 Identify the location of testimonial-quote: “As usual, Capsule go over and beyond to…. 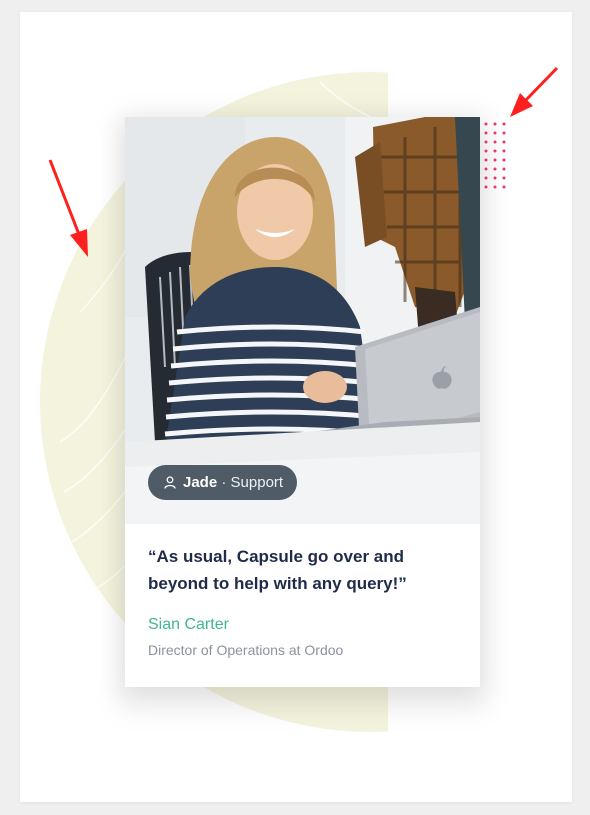
(277, 570).